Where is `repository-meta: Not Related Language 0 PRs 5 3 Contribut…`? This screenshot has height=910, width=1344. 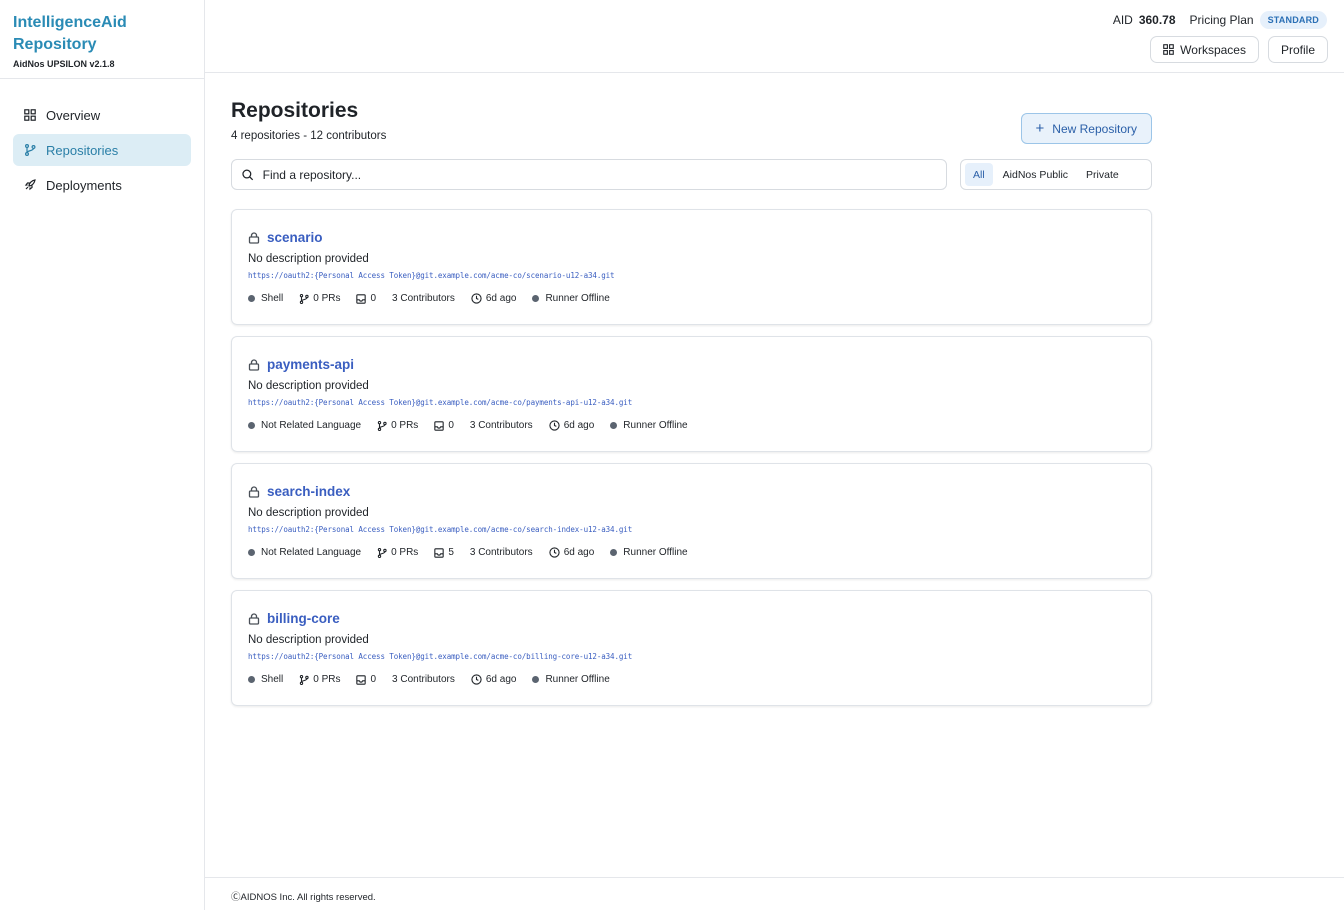
repository-meta: Not Related Language 0 PRs 5 3 Contribut… is located at coordinates (691, 552).